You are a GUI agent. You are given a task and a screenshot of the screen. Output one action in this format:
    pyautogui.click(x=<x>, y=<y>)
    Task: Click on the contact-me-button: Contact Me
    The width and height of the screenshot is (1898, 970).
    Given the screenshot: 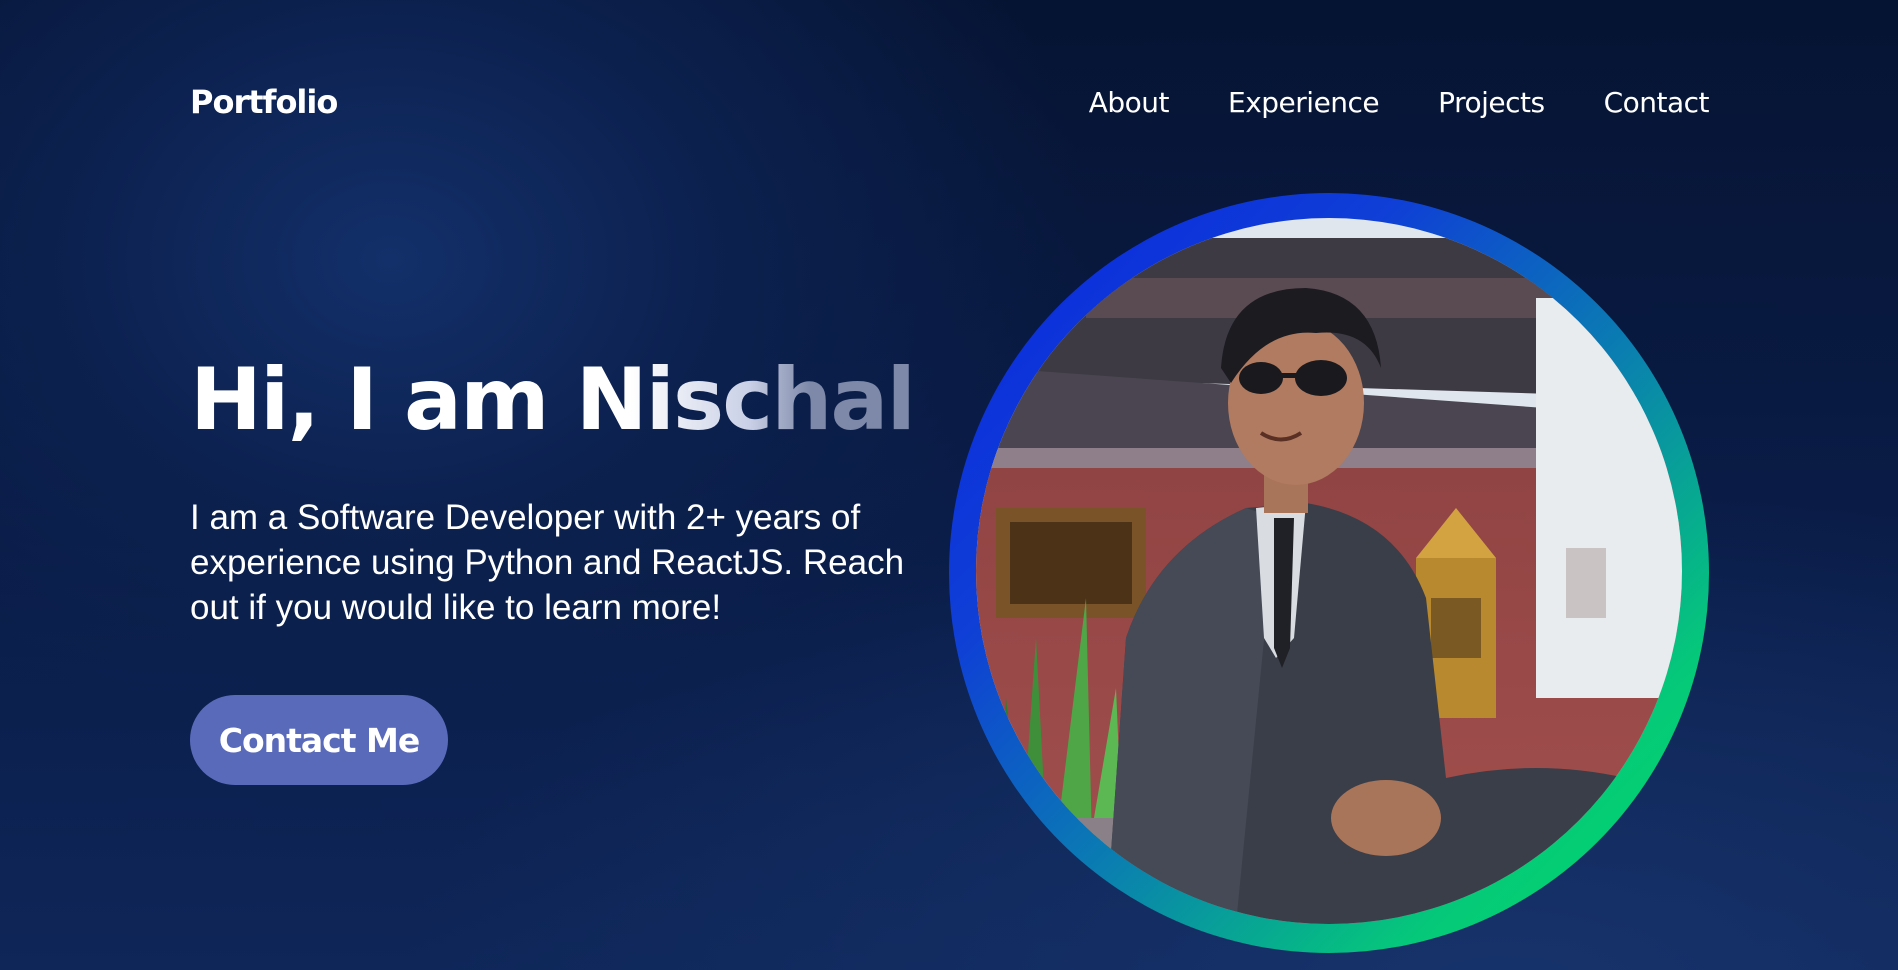 What is the action you would take?
    pyautogui.click(x=319, y=740)
    